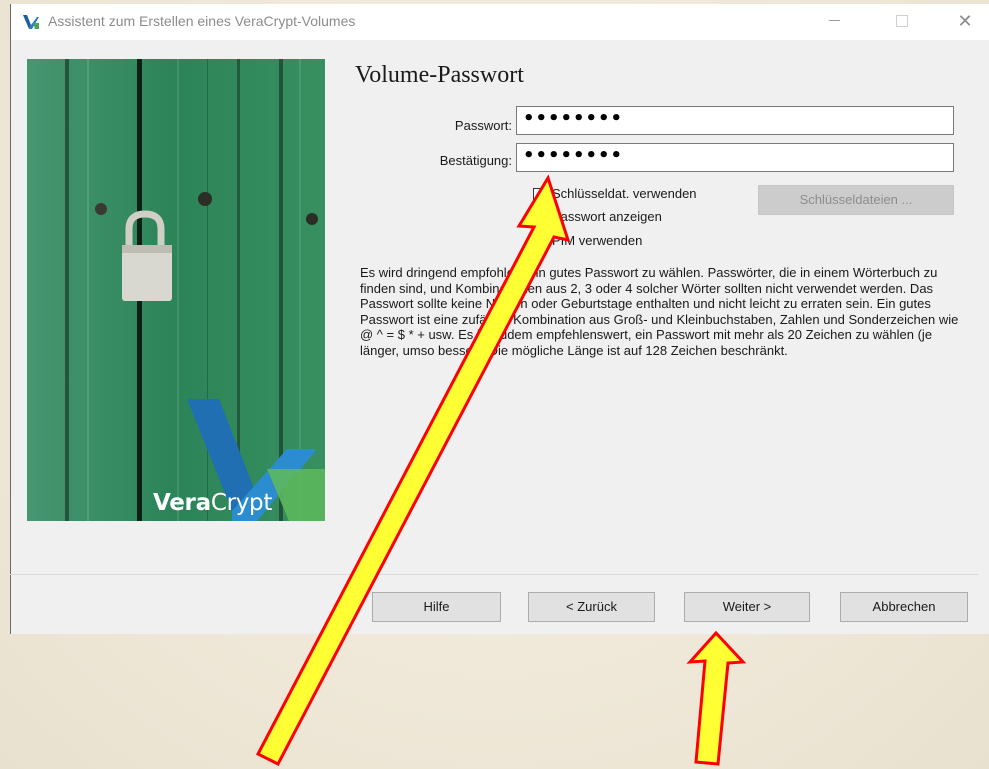  What do you see at coordinates (483, 125) in the screenshot?
I see `password-label: Passwort:` at bounding box center [483, 125].